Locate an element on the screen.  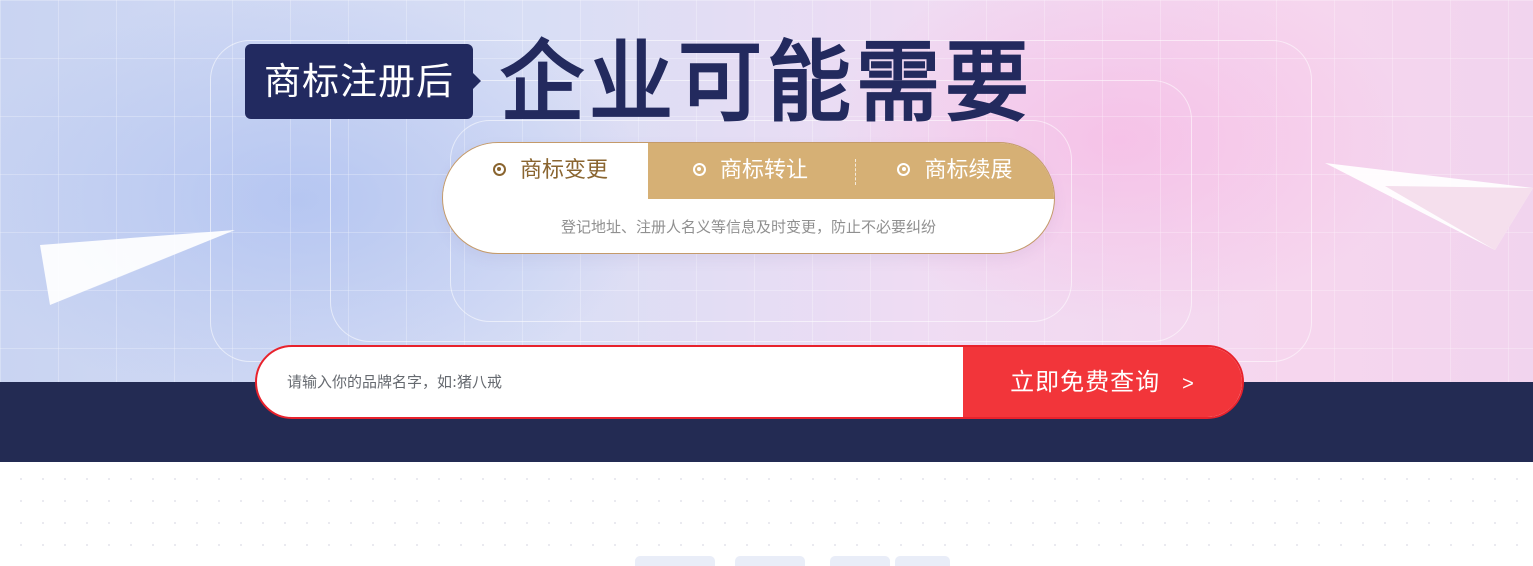
hero-badge: 商标注册后 is located at coordinates (359, 81).